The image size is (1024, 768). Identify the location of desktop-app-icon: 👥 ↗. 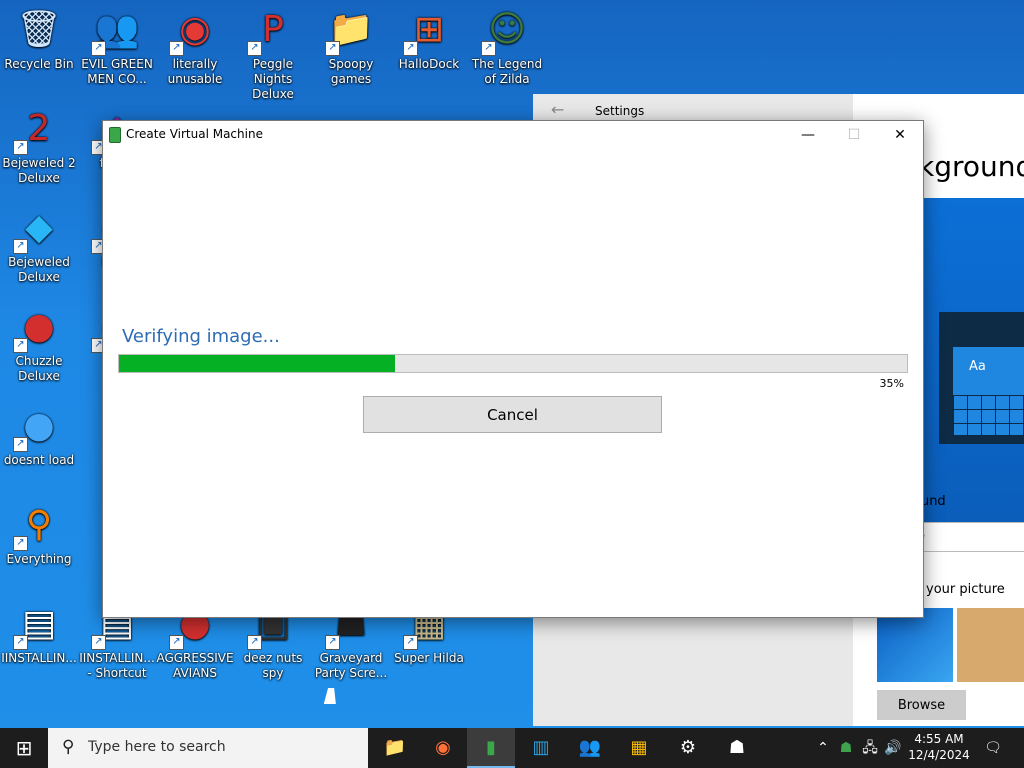
(116, 31).